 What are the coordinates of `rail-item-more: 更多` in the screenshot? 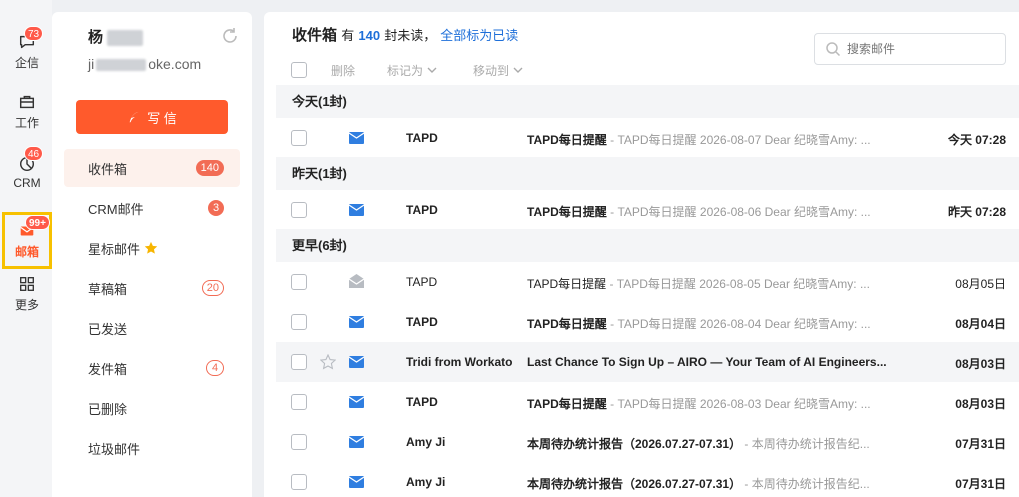 It's located at (27, 294).